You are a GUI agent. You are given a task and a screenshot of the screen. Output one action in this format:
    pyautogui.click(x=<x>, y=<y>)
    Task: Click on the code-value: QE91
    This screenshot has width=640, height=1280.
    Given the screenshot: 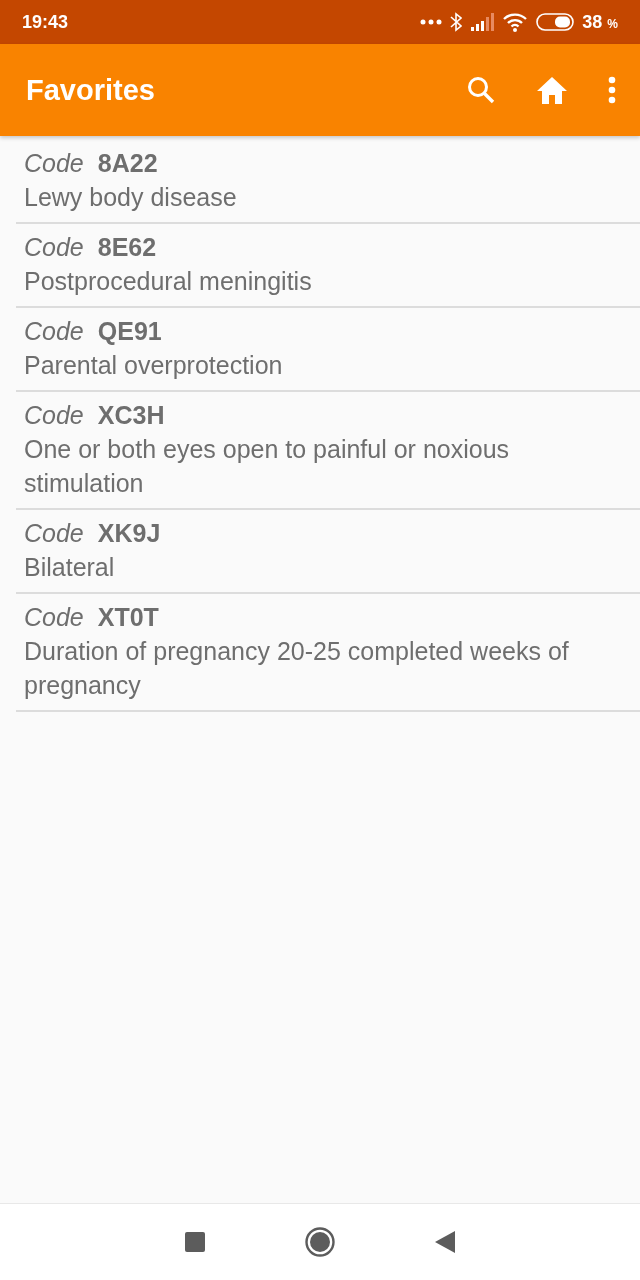 What is the action you would take?
    pyautogui.click(x=129, y=331)
    